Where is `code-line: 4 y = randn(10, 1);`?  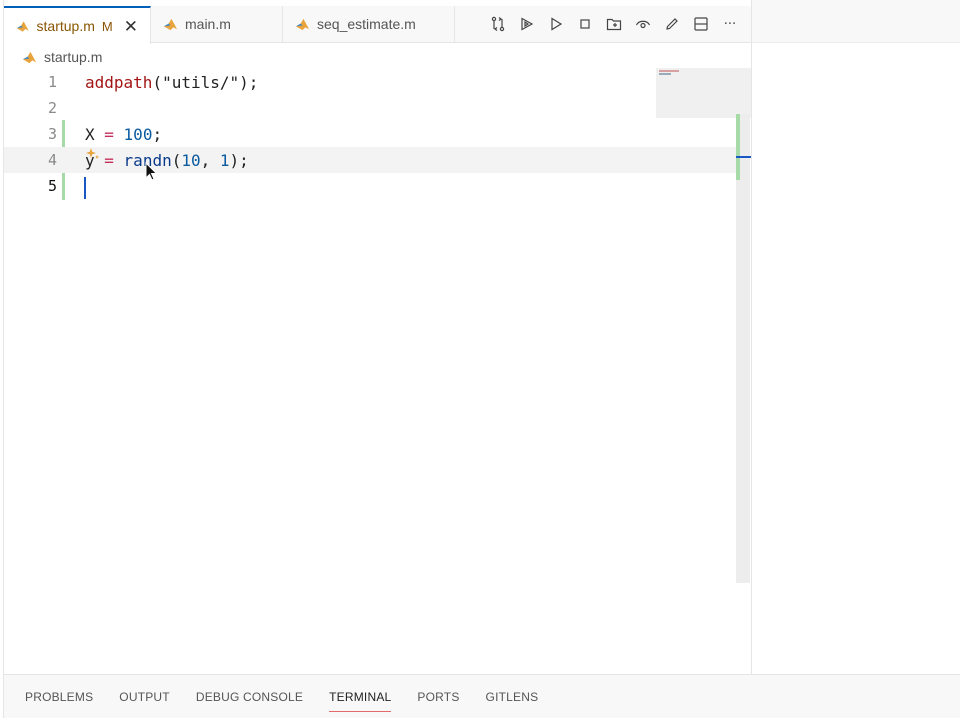 code-line: 4 y = randn(10, 1); is located at coordinates (370, 160).